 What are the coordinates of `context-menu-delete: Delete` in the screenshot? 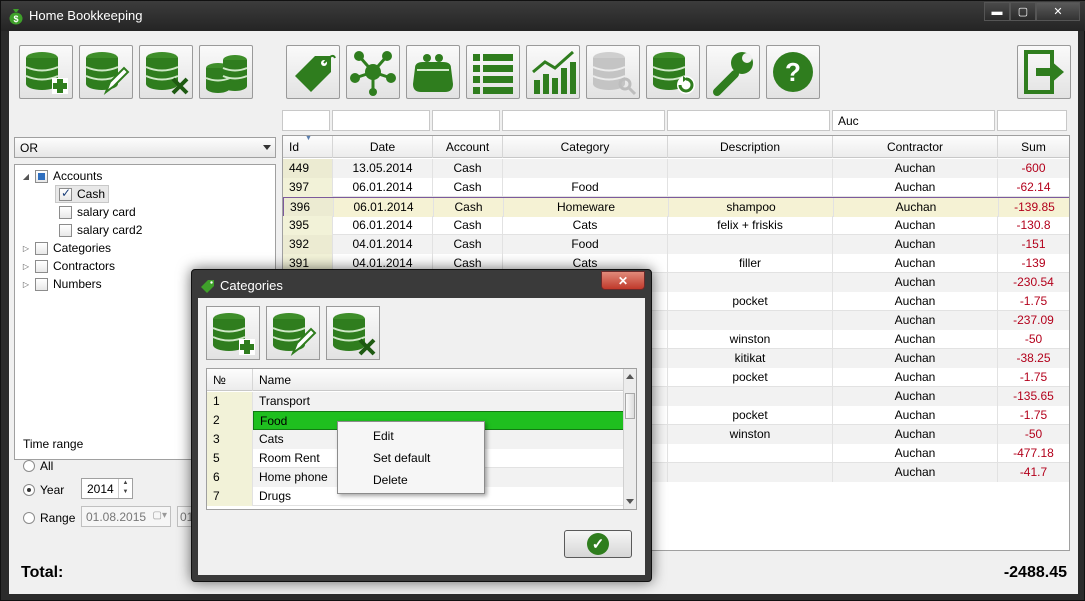 It's located at (390, 480).